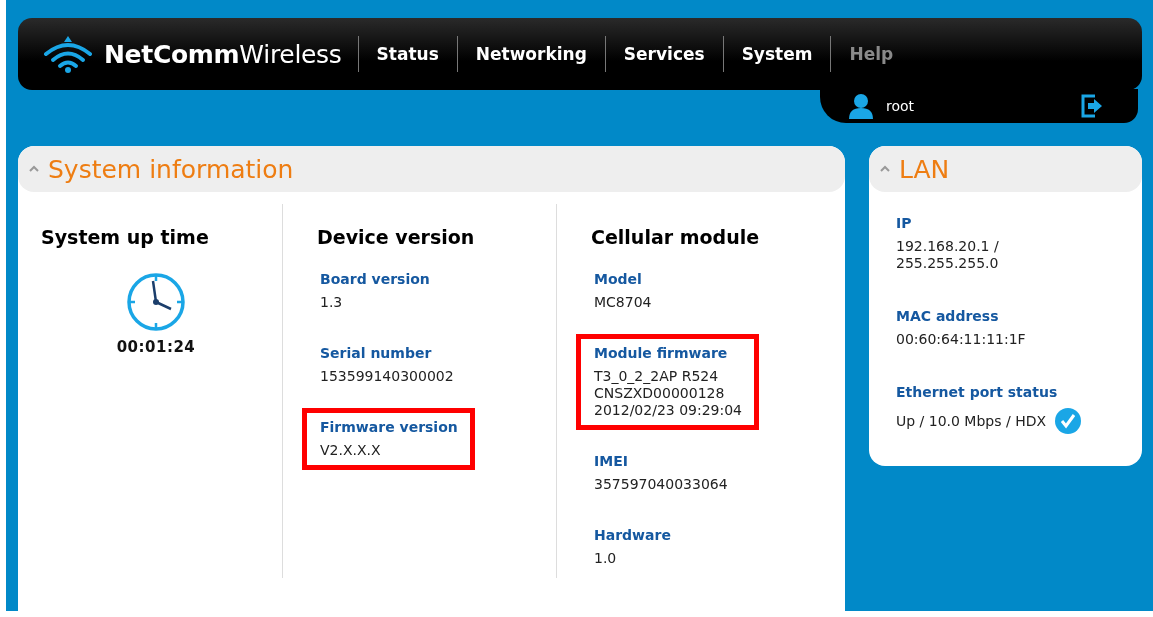  I want to click on username: root, so click(901, 106).